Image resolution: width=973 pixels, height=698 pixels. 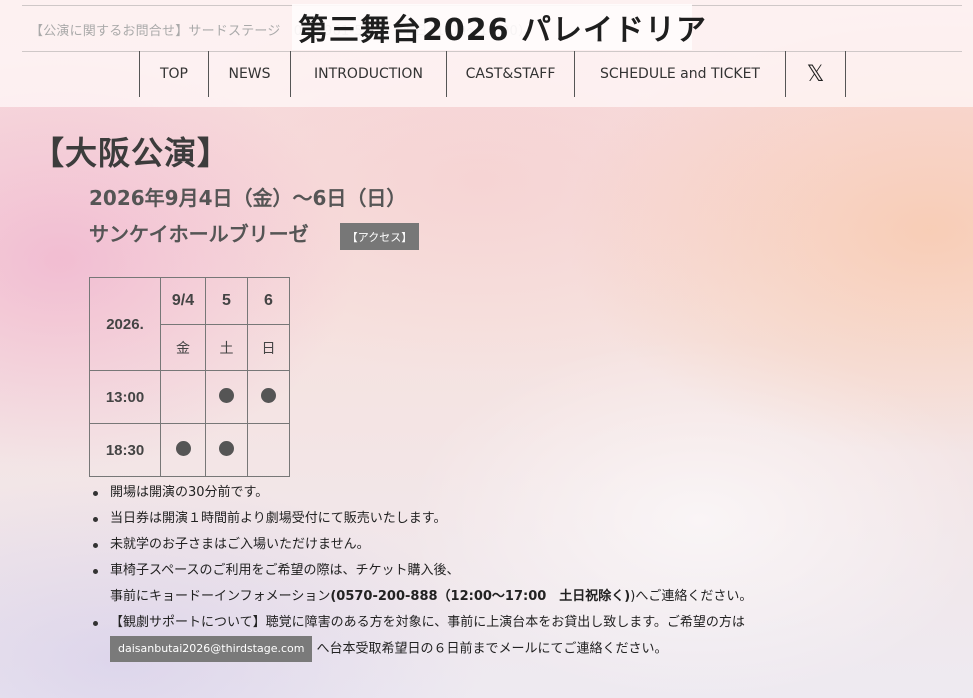 I want to click on nav-news: NEWS, so click(x=249, y=74).